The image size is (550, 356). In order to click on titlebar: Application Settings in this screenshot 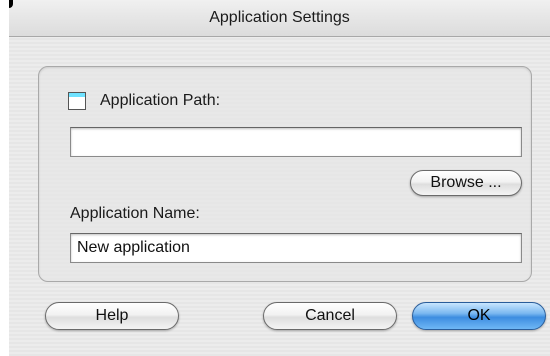, I will do `click(279, 18)`.